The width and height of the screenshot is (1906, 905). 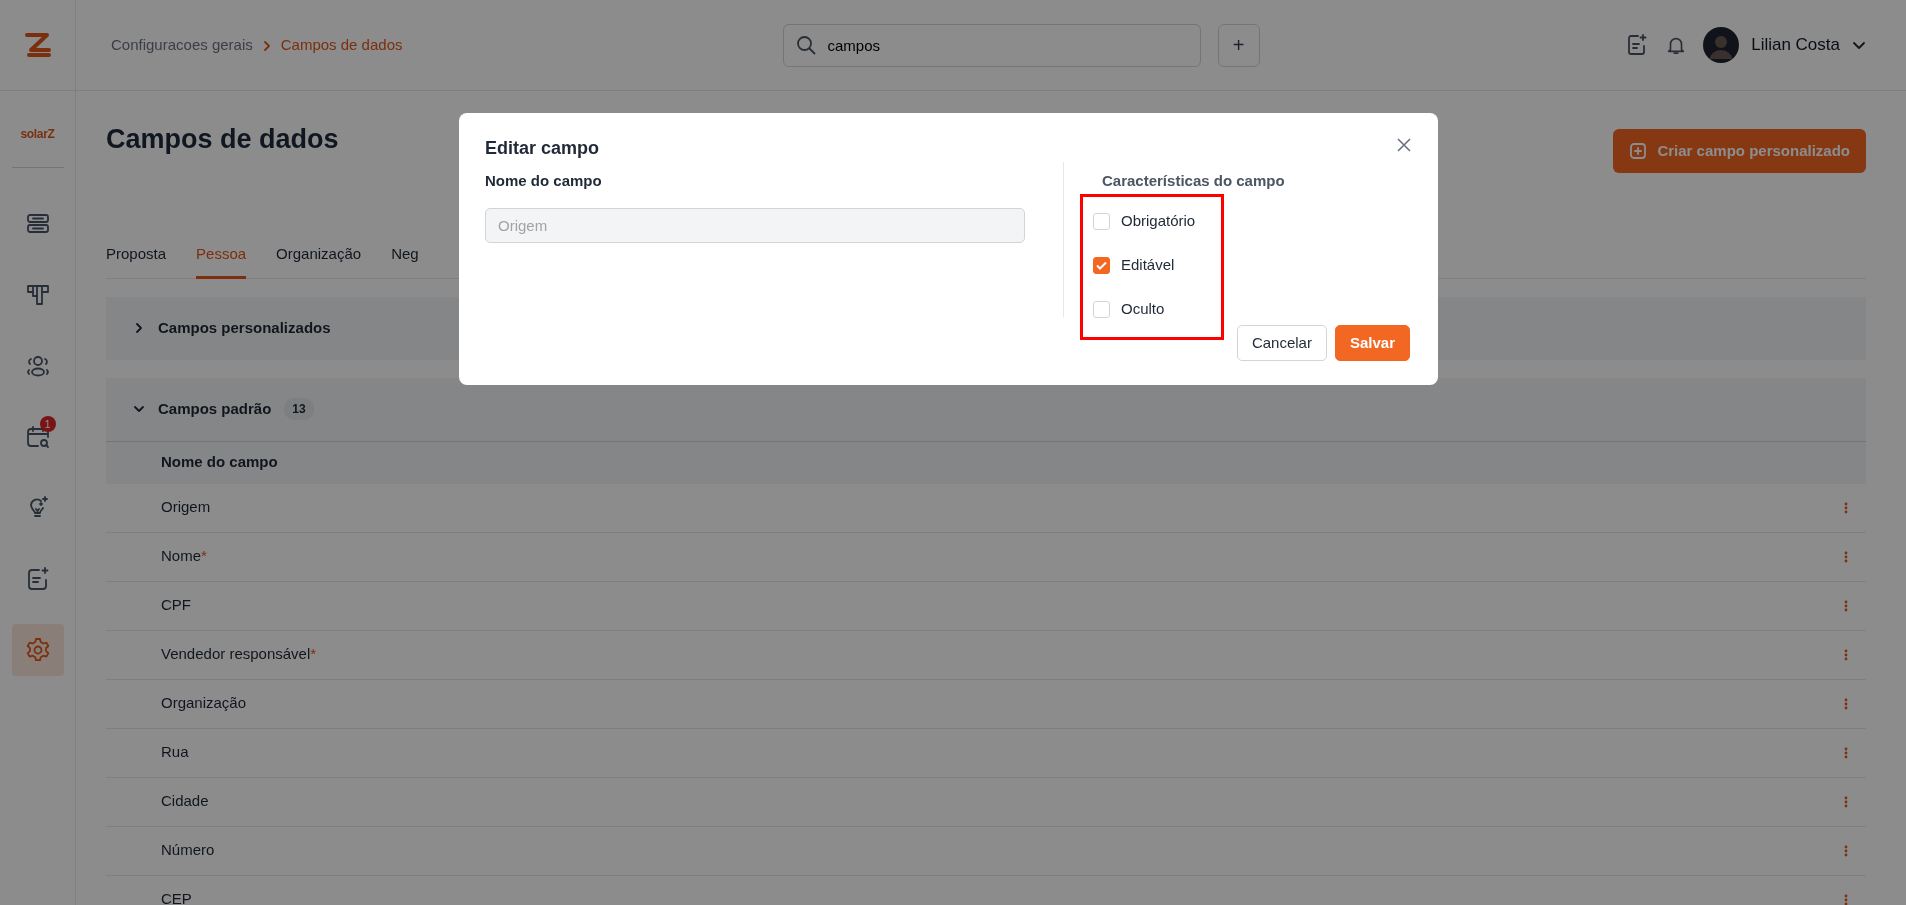 I want to click on notification-badge: 1, so click(x=47, y=424).